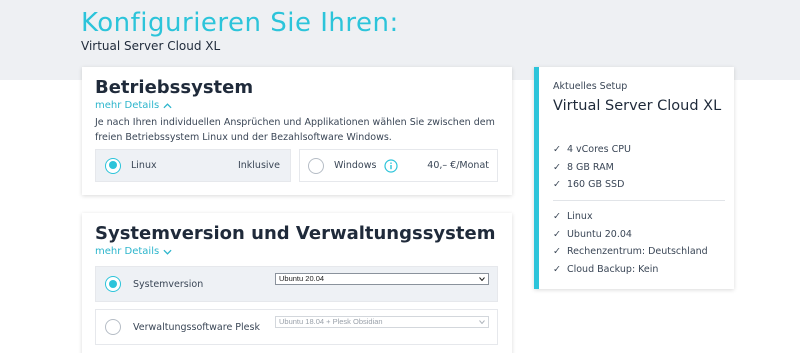 The height and width of the screenshot is (353, 800). I want to click on spec-text: 8 GB RAM, so click(590, 167).